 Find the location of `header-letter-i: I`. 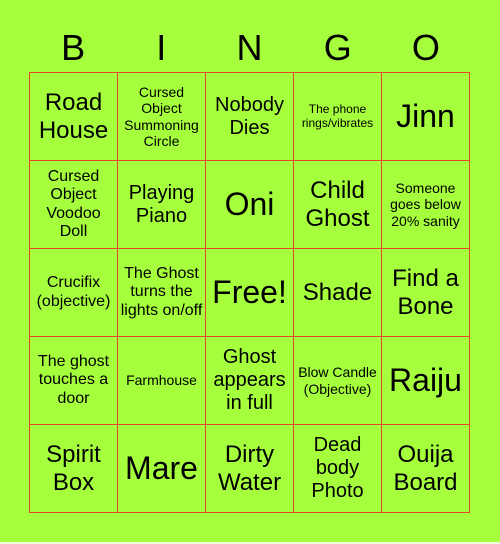

header-letter-i: I is located at coordinates (161, 47).